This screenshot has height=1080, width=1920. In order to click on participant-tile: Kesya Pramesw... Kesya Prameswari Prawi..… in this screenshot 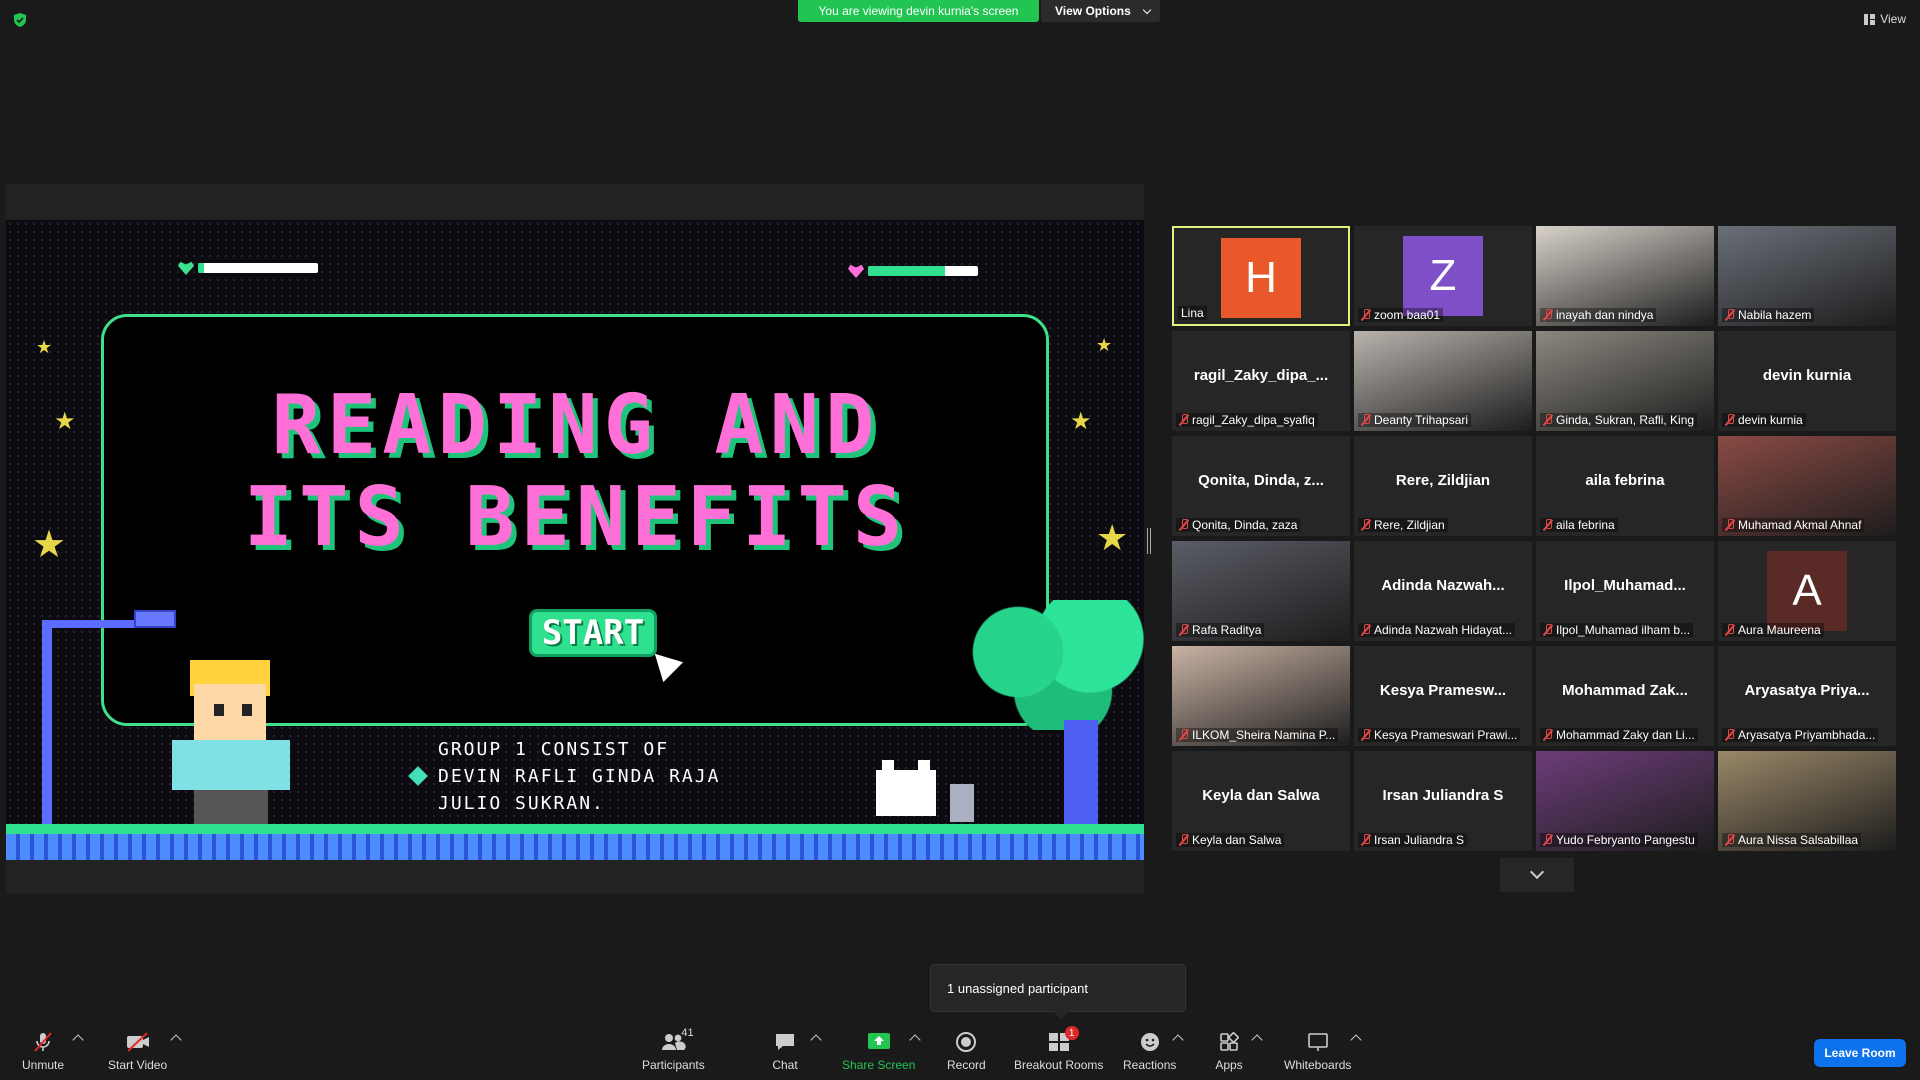, I will do `click(1443, 696)`.